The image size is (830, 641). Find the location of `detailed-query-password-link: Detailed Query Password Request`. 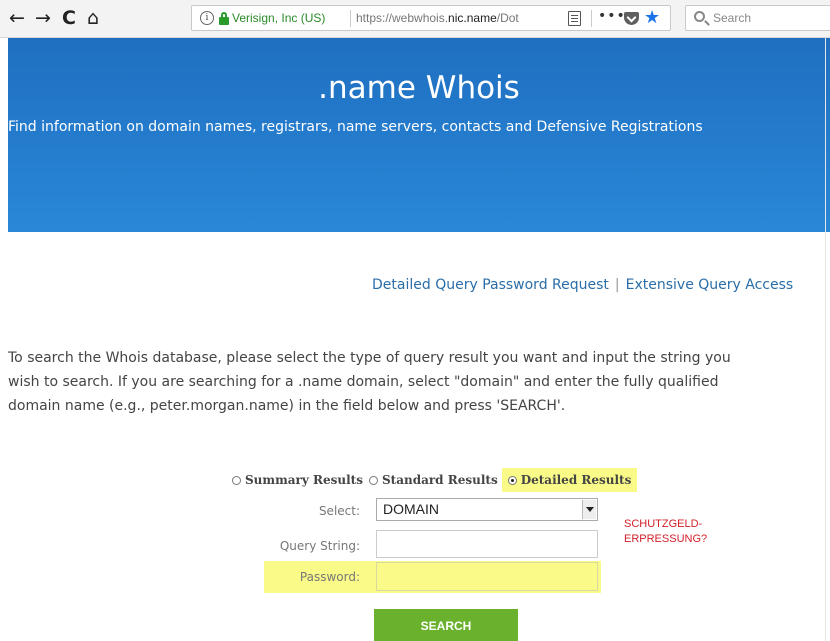

detailed-query-password-link: Detailed Query Password Request is located at coordinates (490, 285).